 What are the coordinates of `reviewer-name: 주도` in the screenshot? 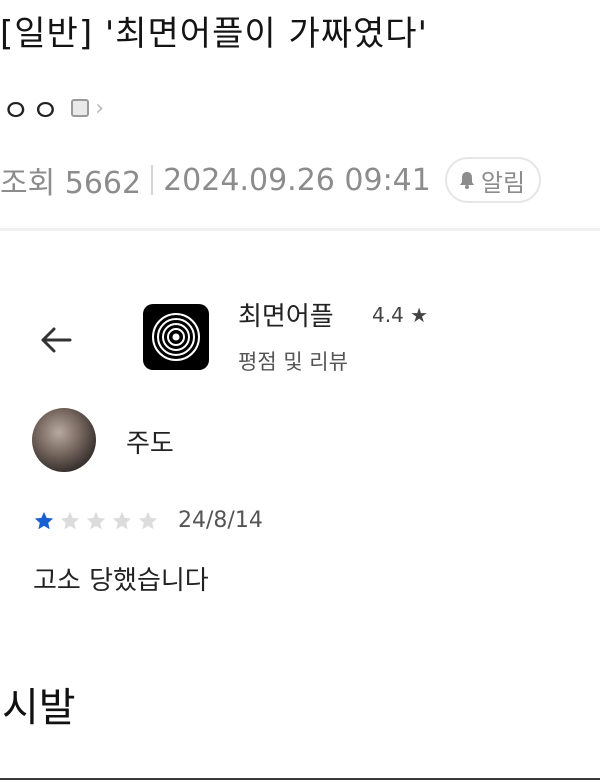 It's located at (150, 444).